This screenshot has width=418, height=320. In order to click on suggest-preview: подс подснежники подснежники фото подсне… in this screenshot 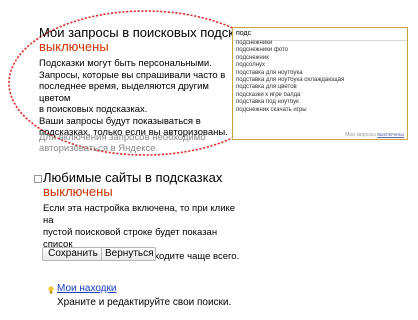, I will do `click(320, 83)`.